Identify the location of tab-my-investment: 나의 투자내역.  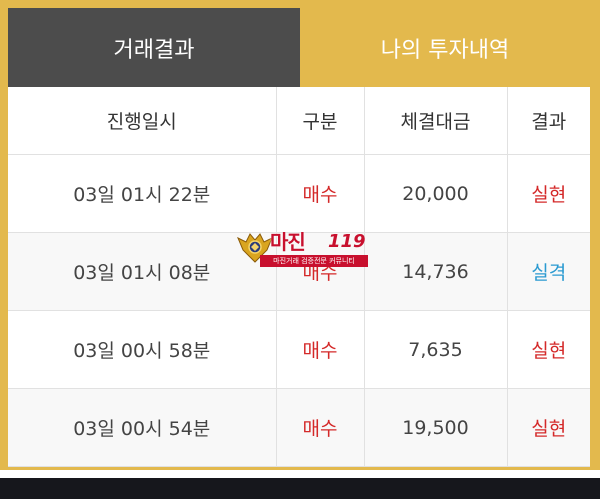
(445, 47).